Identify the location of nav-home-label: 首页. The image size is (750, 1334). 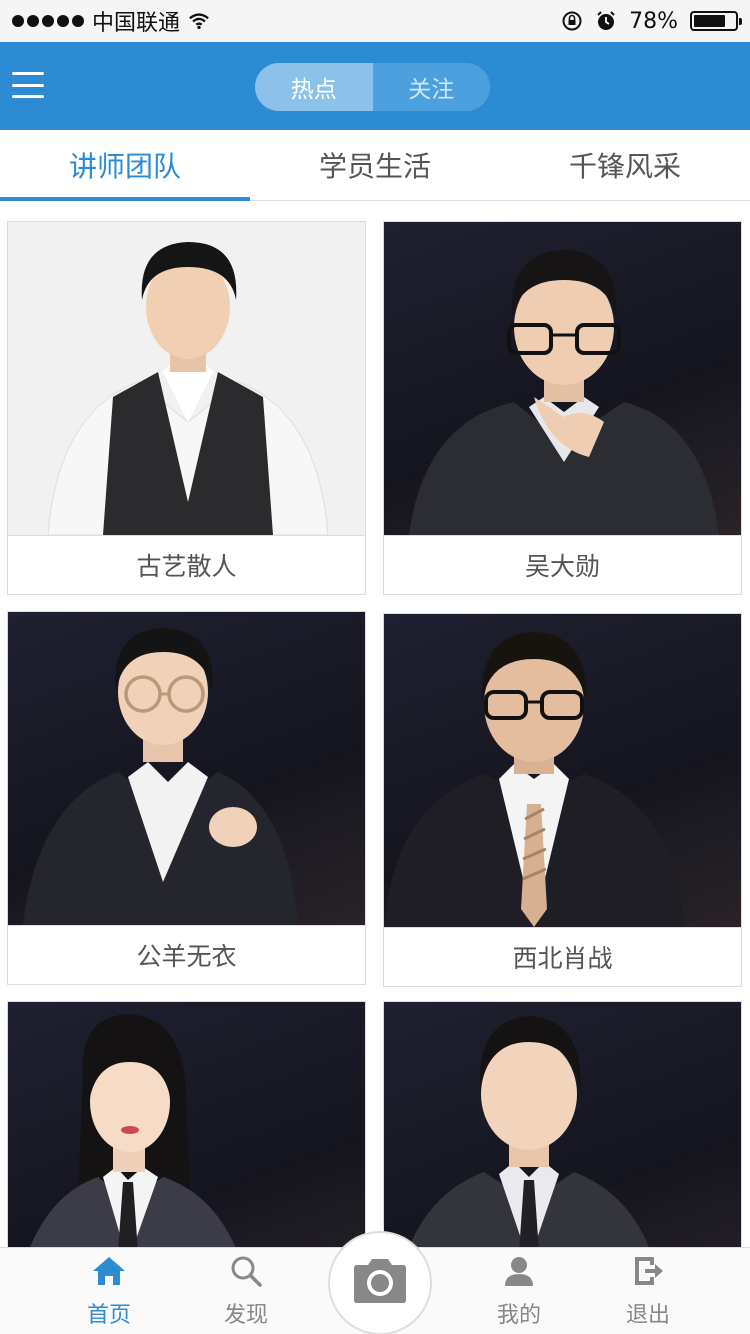
(108, 1315).